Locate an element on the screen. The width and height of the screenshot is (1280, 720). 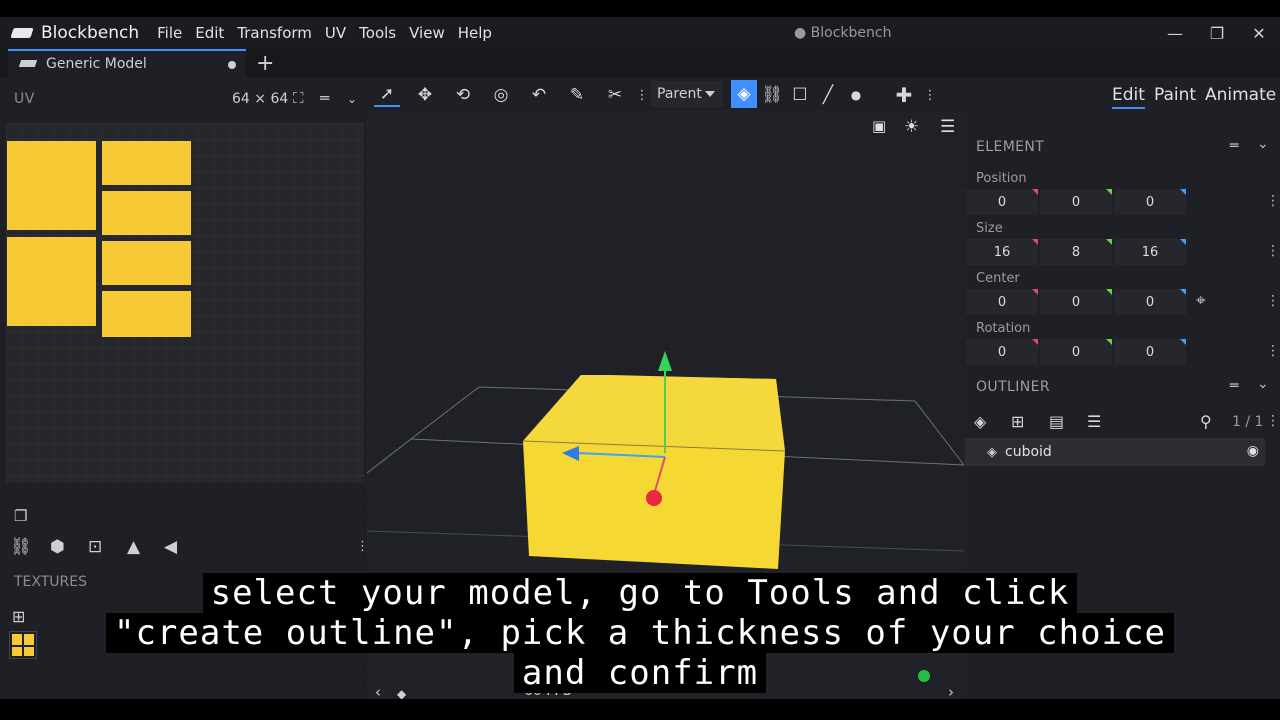
menu-icon: ☰ is located at coordinates (947, 127).